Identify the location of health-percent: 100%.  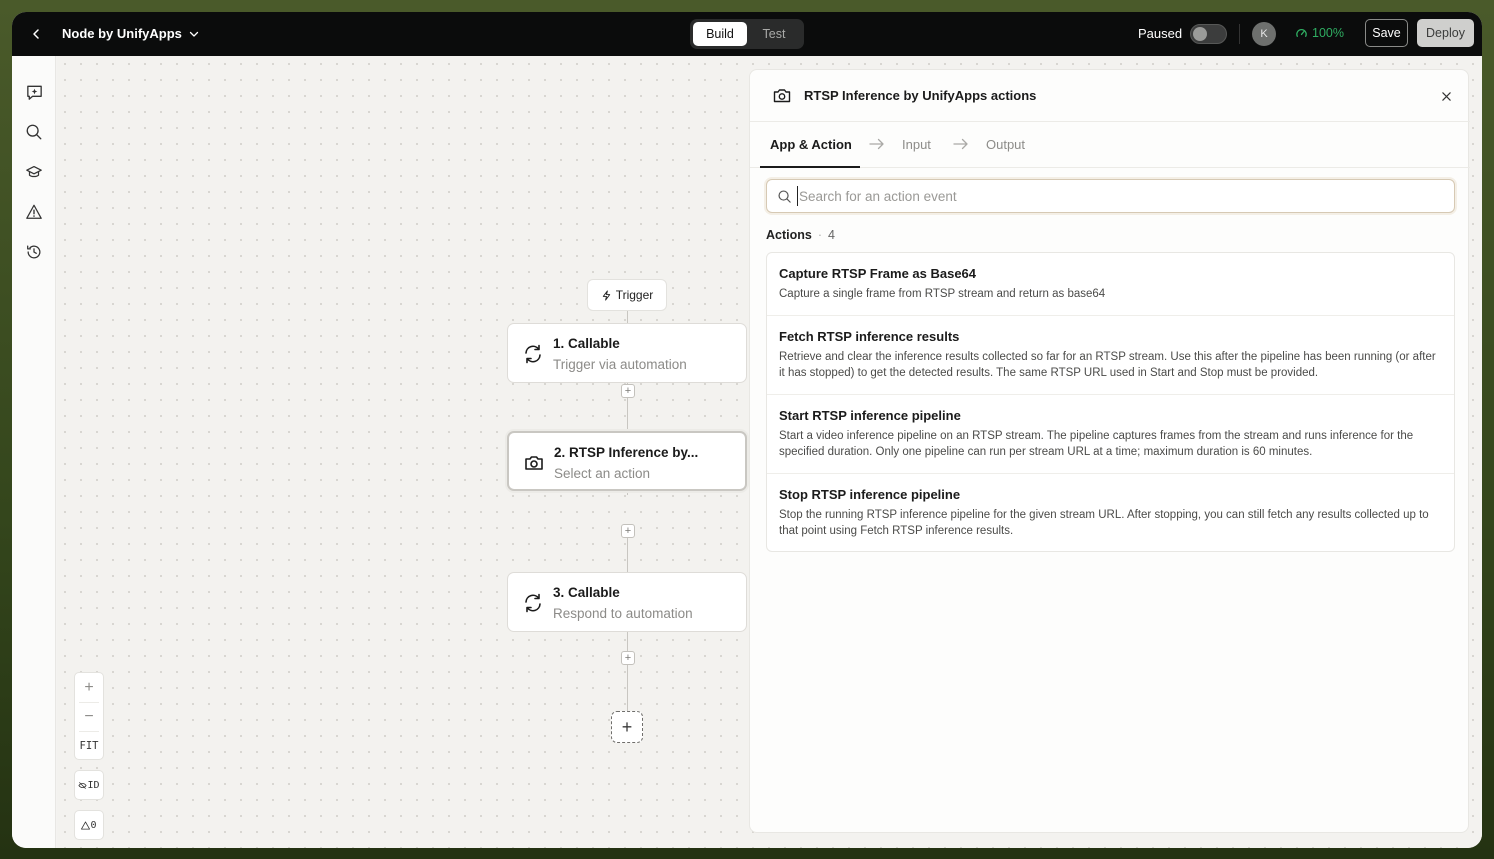
(1328, 33).